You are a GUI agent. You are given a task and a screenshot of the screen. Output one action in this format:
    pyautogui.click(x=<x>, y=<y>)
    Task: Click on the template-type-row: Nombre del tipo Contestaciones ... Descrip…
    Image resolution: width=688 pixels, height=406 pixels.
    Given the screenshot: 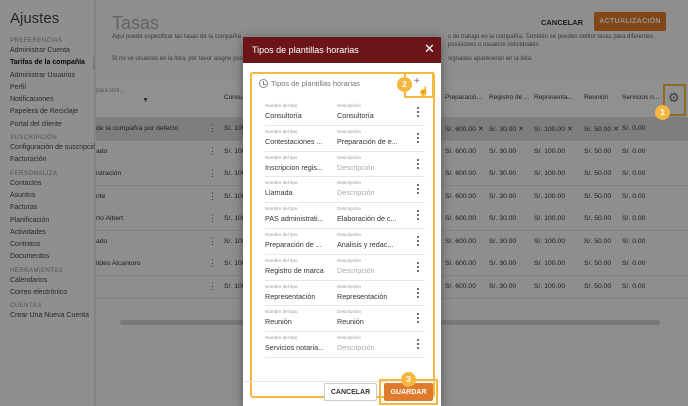 What is the action you would take?
    pyautogui.click(x=345, y=139)
    